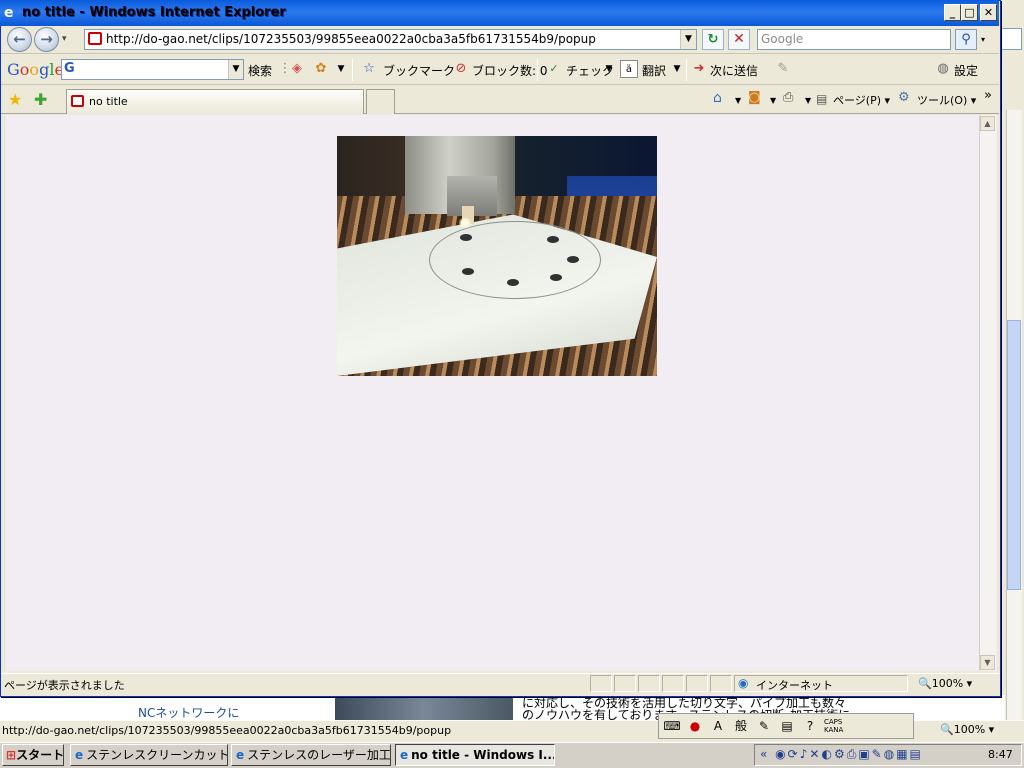 The width and height of the screenshot is (1024, 768). What do you see at coordinates (781, 754) in the screenshot?
I see `network-icon: ◉` at bounding box center [781, 754].